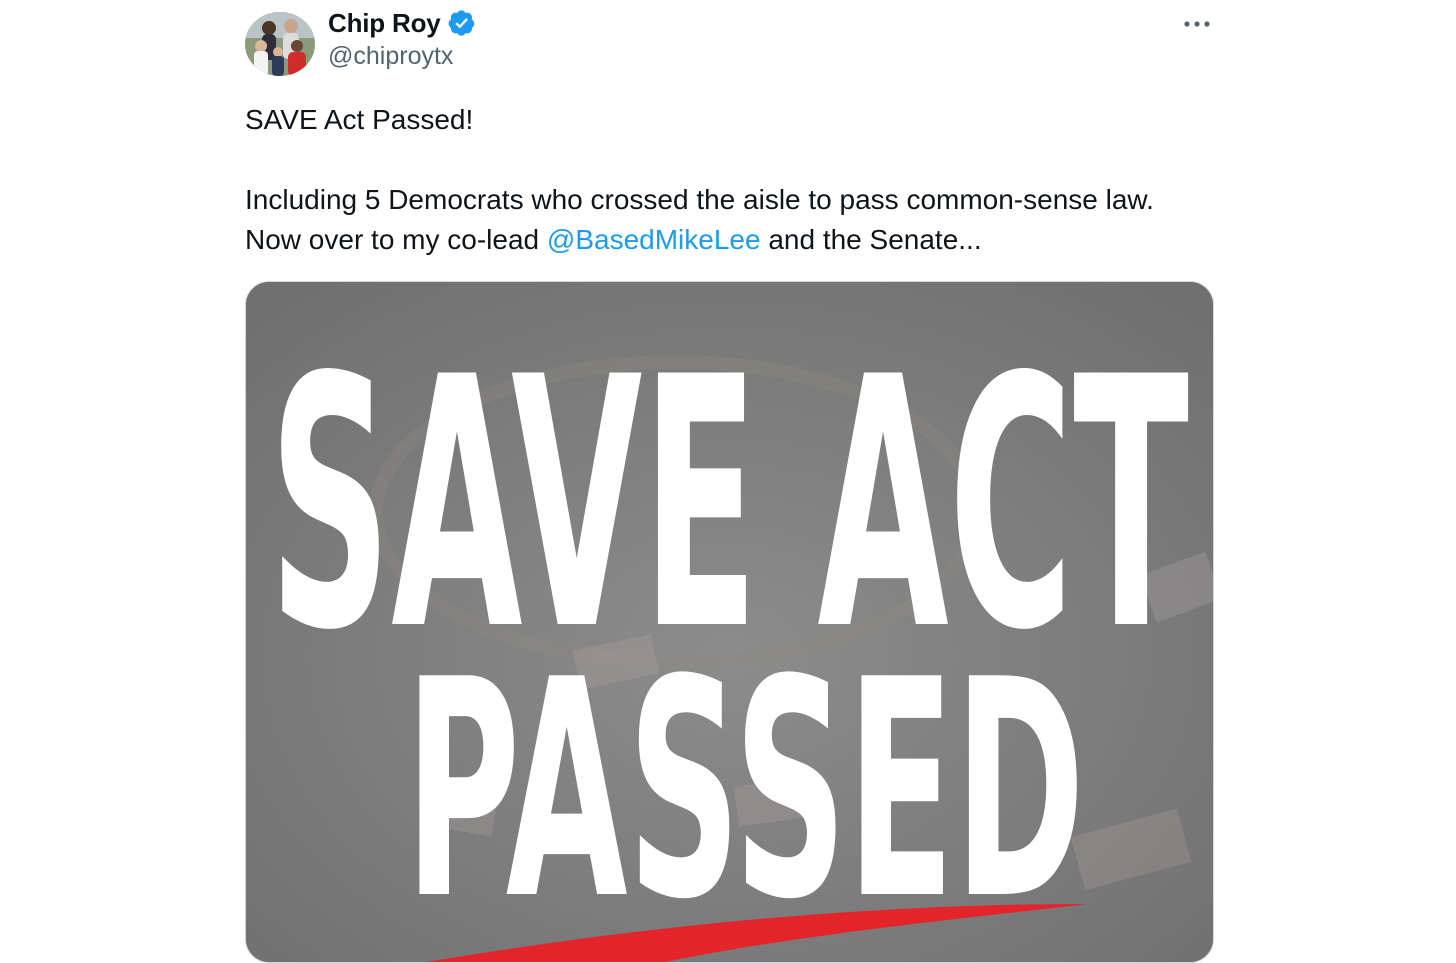 Image resolution: width=1456 pixels, height=963 pixels. I want to click on avatar, so click(280, 44).